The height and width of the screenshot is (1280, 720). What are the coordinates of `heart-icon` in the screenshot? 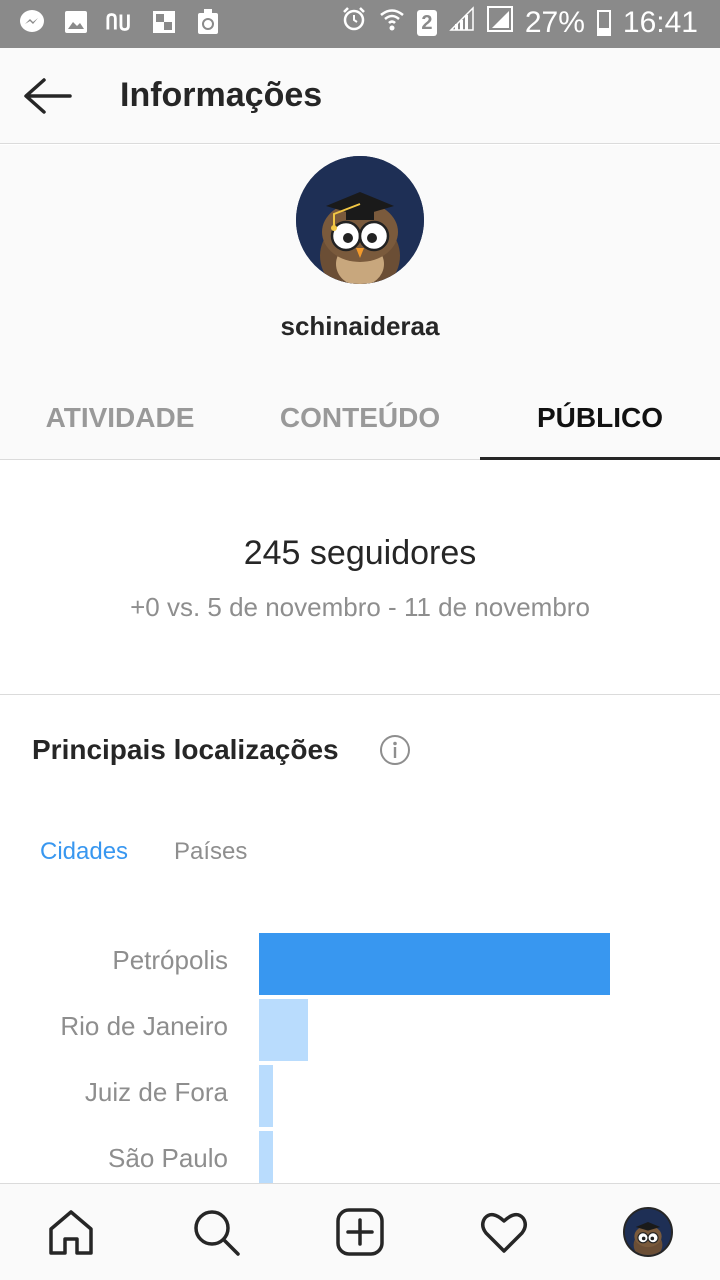 It's located at (504, 1232).